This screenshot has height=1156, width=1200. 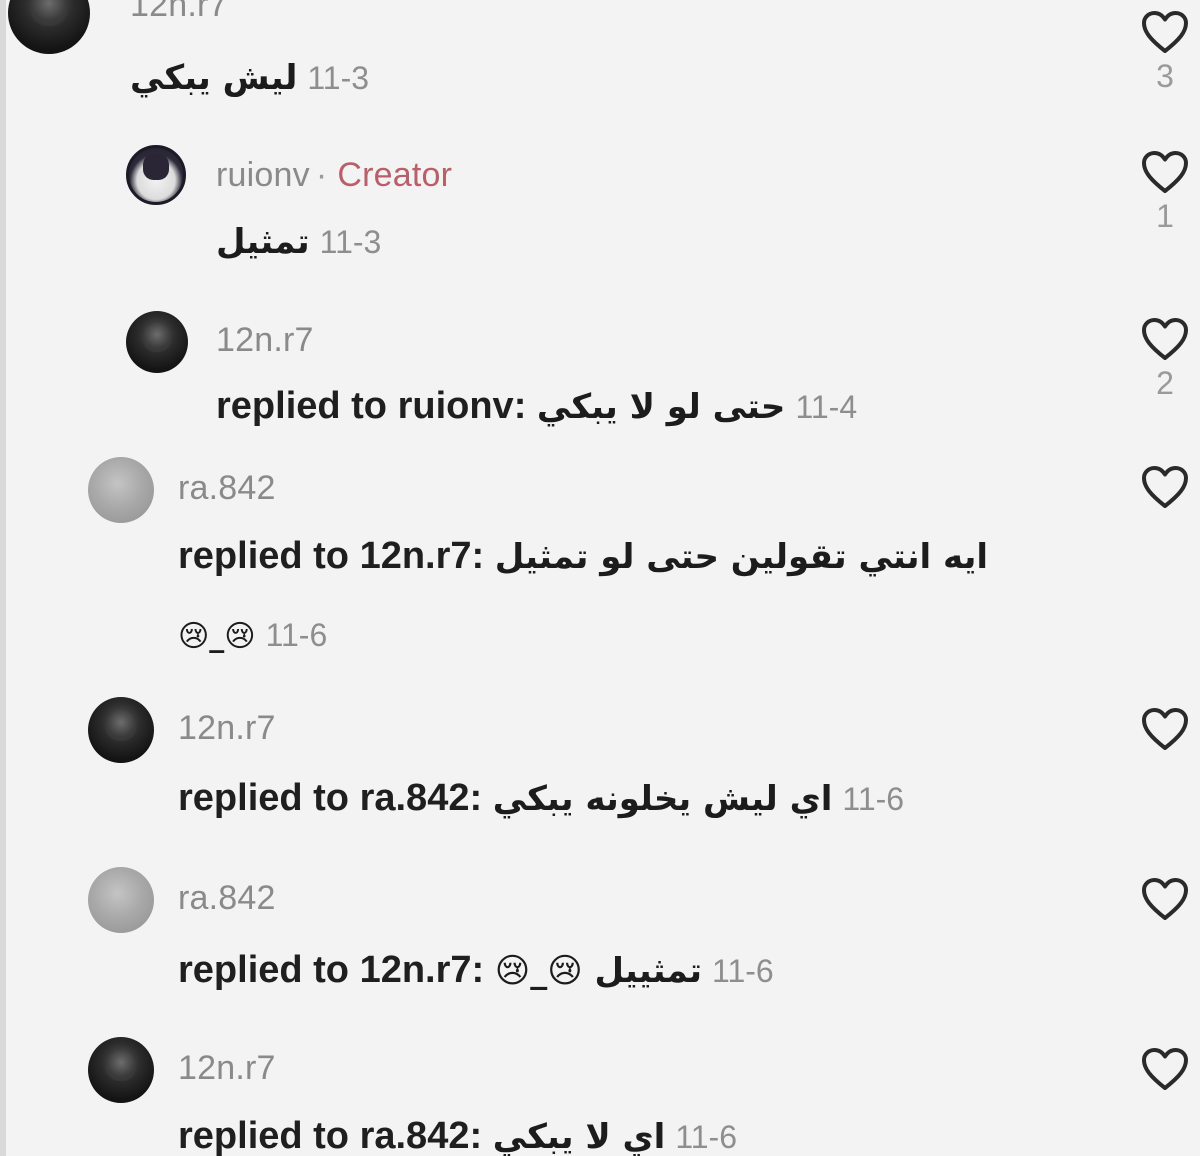 What do you see at coordinates (1165, 76) in the screenshot?
I see `like-count: 3` at bounding box center [1165, 76].